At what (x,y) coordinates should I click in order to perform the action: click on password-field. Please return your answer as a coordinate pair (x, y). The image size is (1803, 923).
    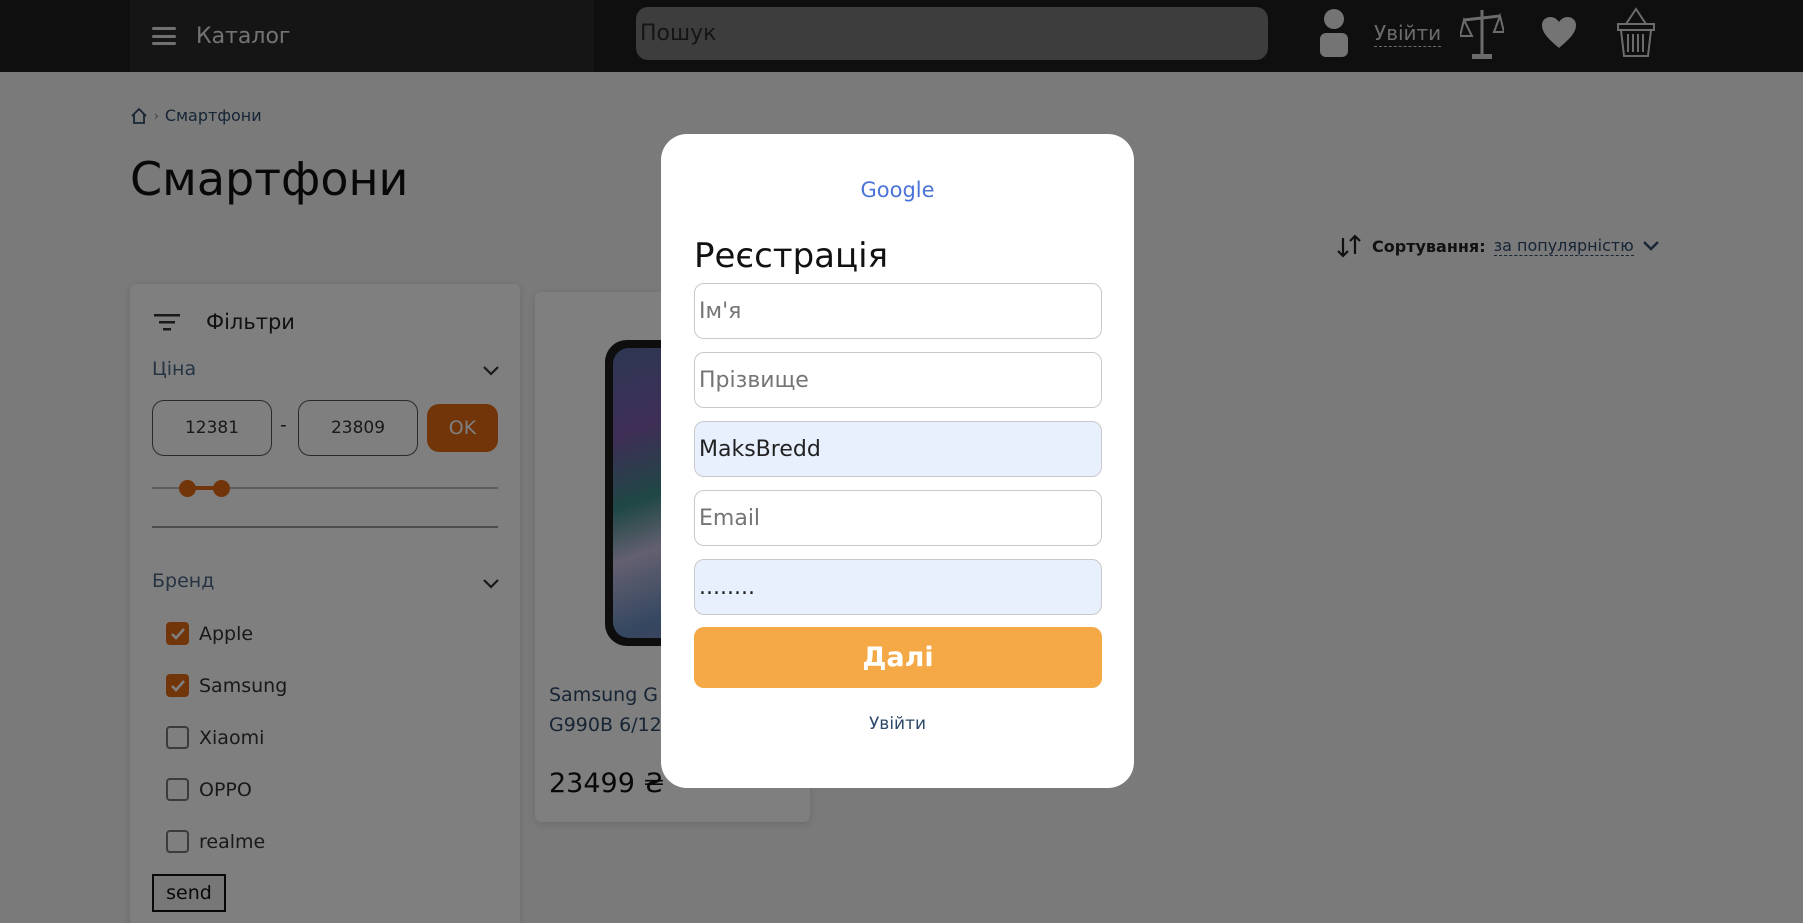
    Looking at the image, I should click on (898, 587).